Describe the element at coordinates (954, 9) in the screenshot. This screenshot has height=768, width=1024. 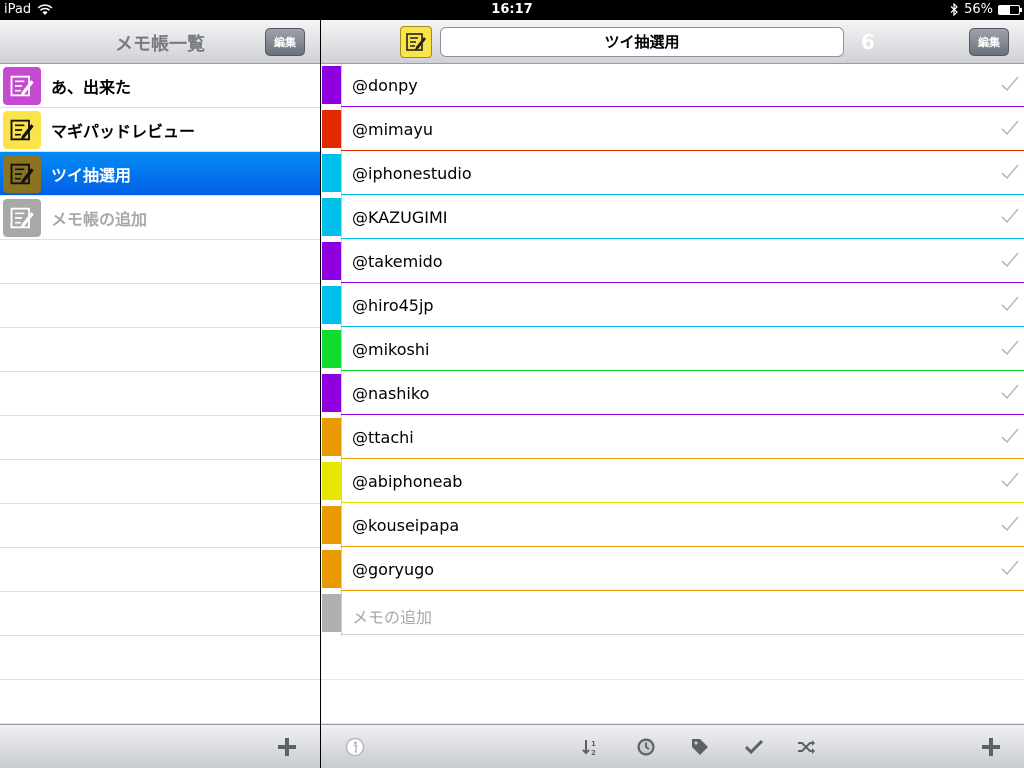
I see `bluetooth-icon` at that location.